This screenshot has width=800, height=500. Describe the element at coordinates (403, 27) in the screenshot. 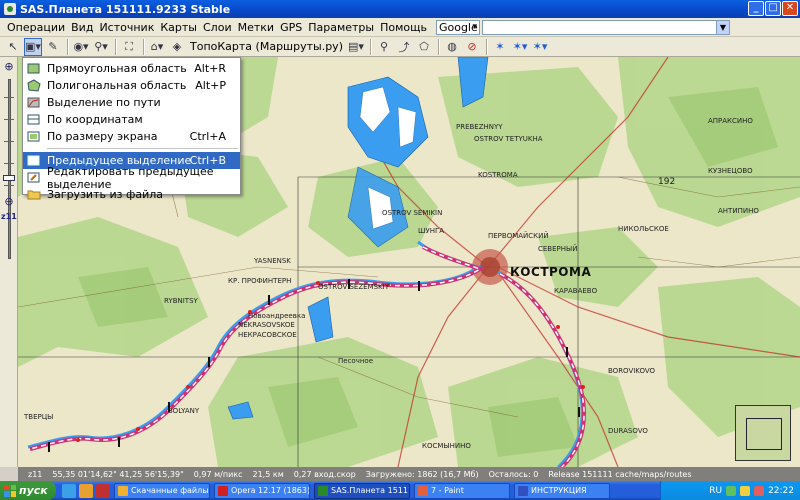

I see `menu-help: Помощь` at that location.